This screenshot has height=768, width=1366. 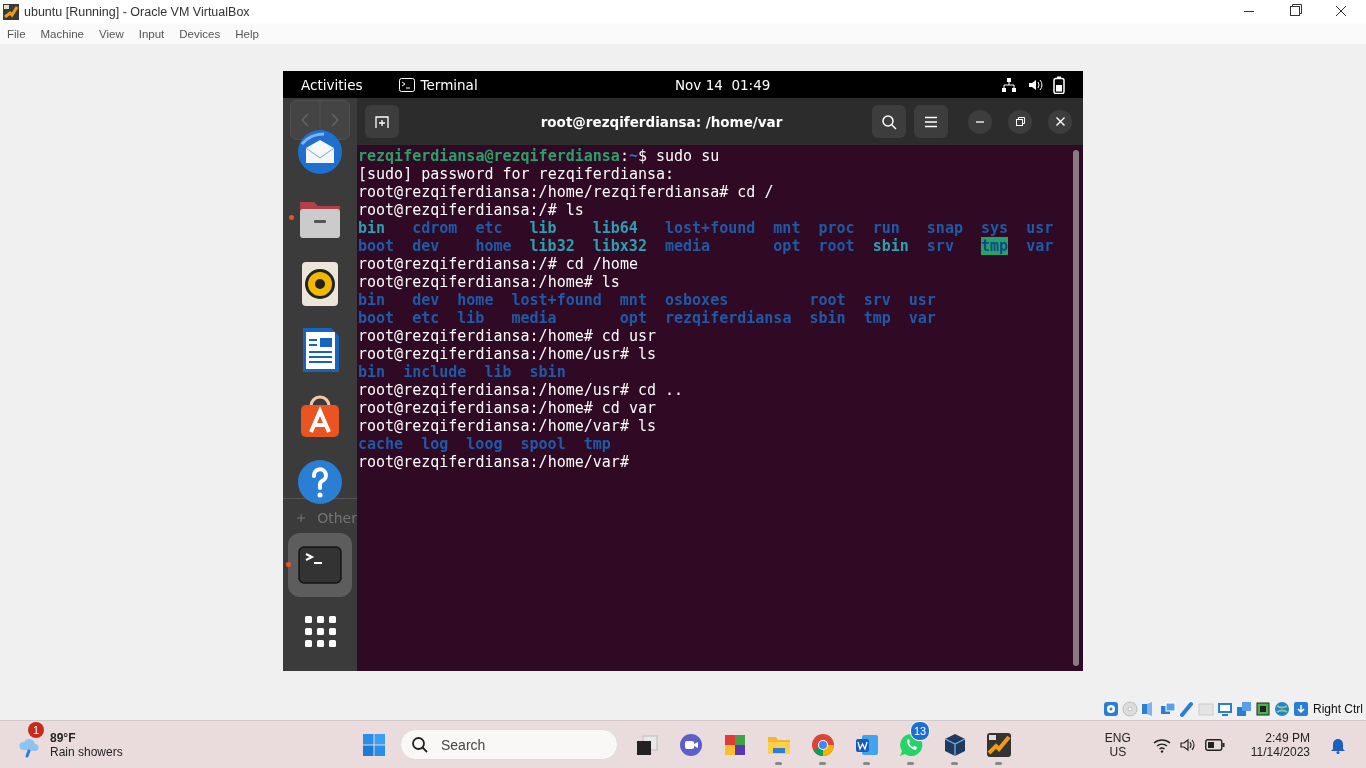 I want to click on start-icon, so click(x=374, y=744).